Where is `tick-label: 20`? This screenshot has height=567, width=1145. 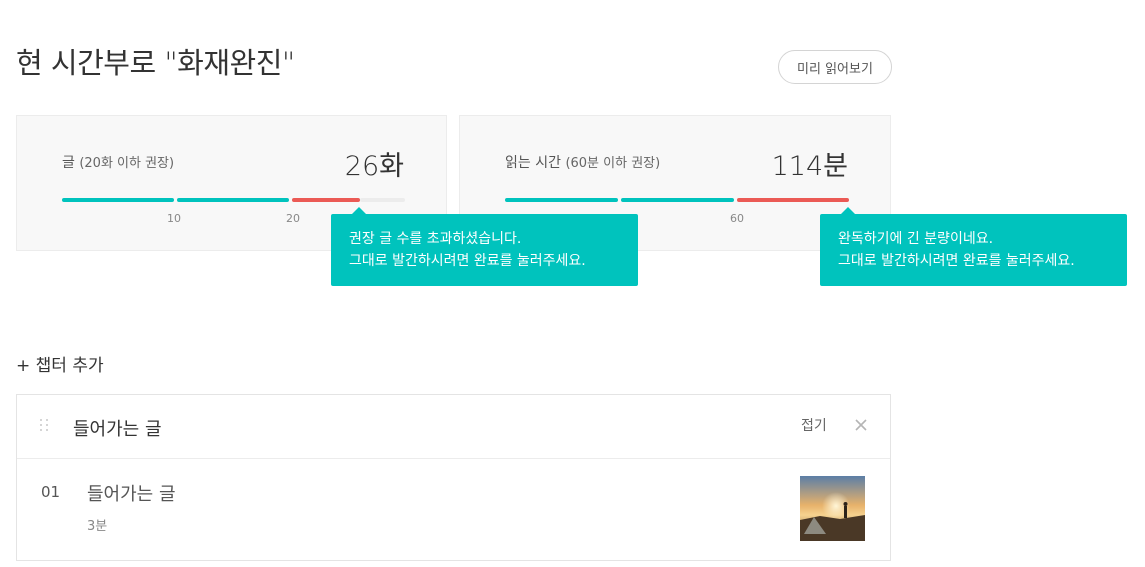
tick-label: 20 is located at coordinates (293, 218).